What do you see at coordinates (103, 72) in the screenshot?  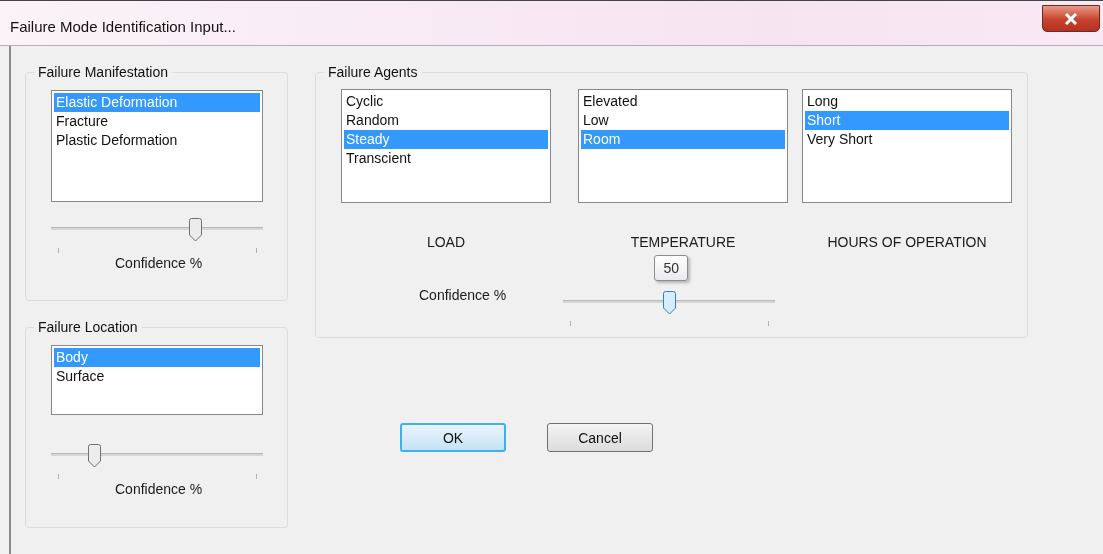 I see `group-title: Failure Manifestation` at bounding box center [103, 72].